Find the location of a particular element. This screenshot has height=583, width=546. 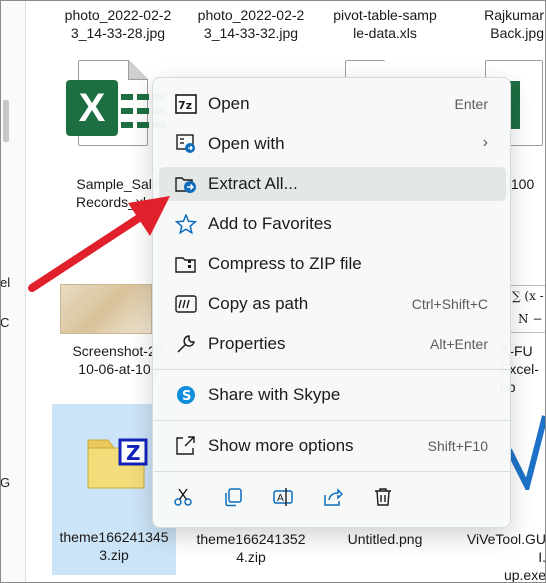

chevron-right-icon: › is located at coordinates (485, 142).